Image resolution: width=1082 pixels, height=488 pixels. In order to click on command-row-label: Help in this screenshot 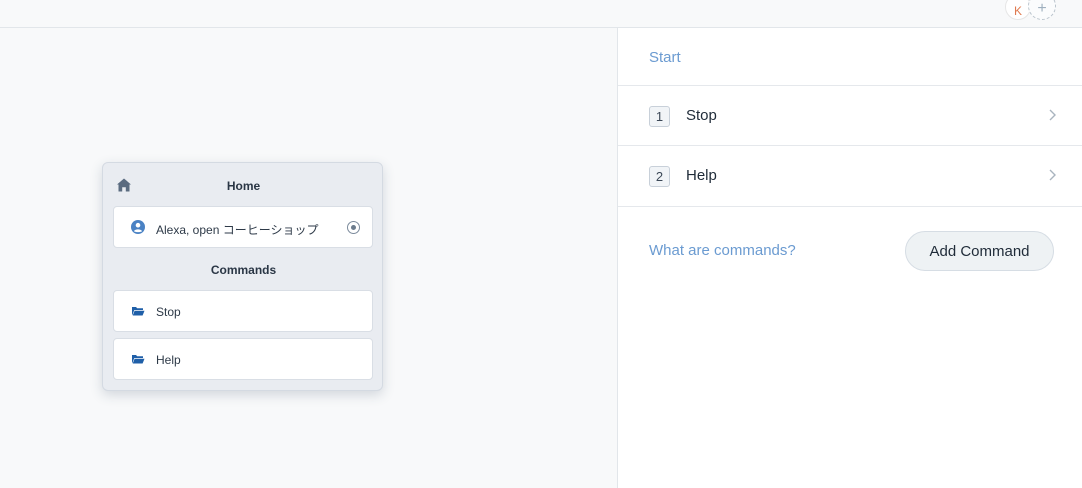, I will do `click(701, 175)`.